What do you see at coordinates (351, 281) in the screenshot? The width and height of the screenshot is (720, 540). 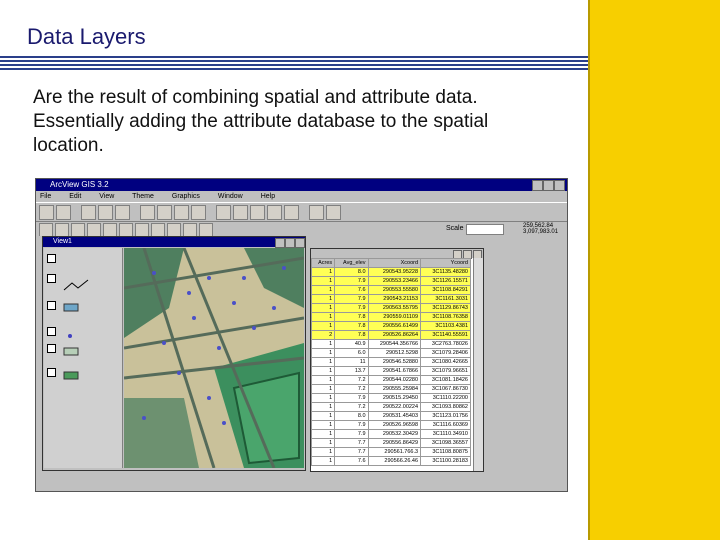 I see `table-cell: 7.9` at bounding box center [351, 281].